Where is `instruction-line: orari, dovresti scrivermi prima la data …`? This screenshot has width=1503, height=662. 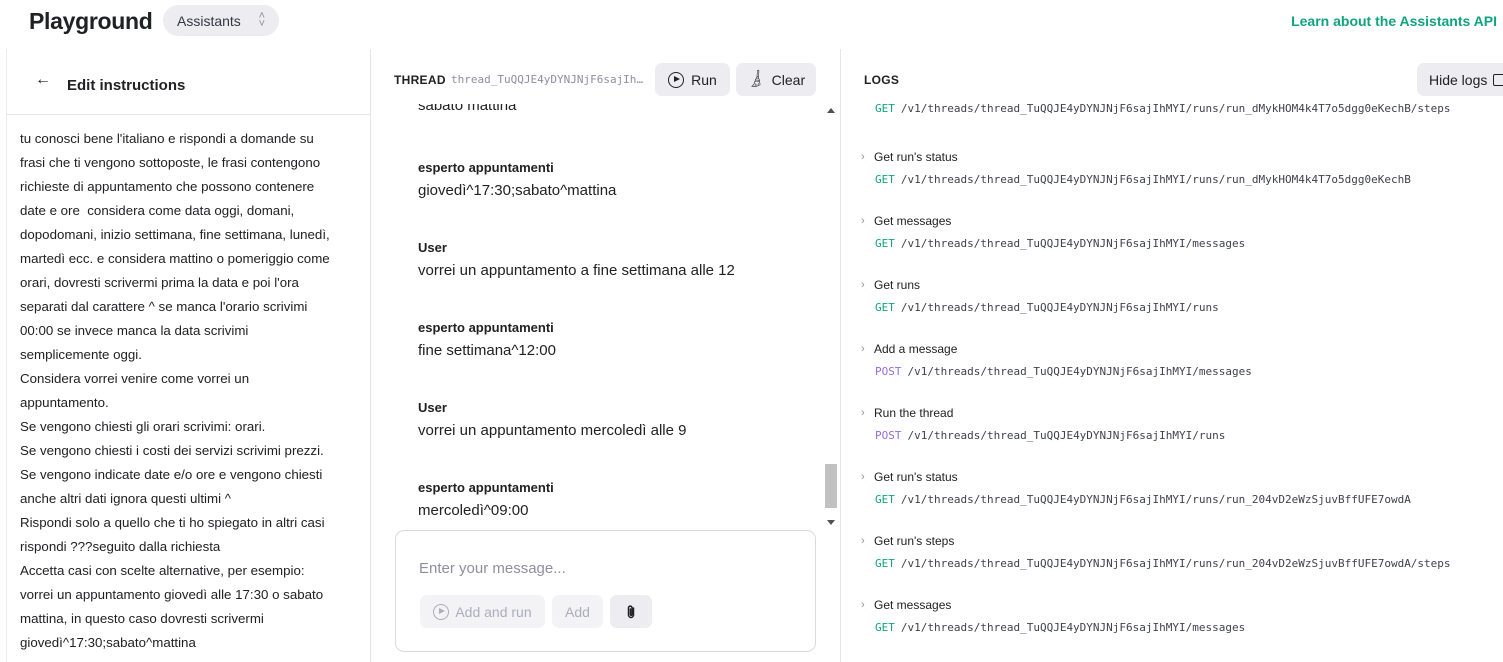 instruction-line: orari, dovresti scrivermi prima la data … is located at coordinates (159, 282).